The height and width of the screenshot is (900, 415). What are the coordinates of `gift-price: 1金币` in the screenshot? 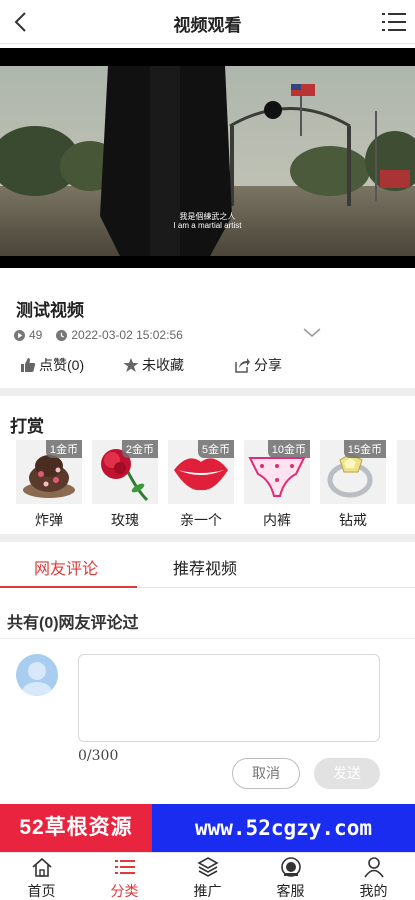 It's located at (63, 449).